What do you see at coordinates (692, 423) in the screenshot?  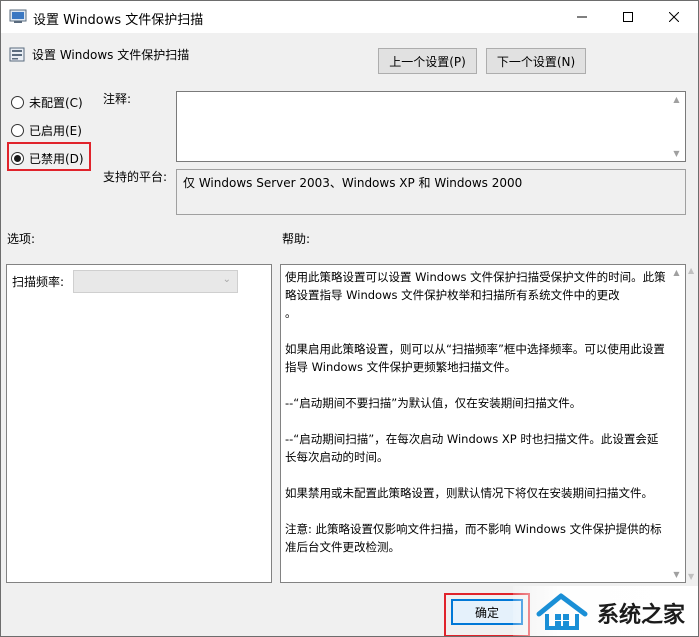 I see `dialog-scrollbar: ▲ ▼` at bounding box center [692, 423].